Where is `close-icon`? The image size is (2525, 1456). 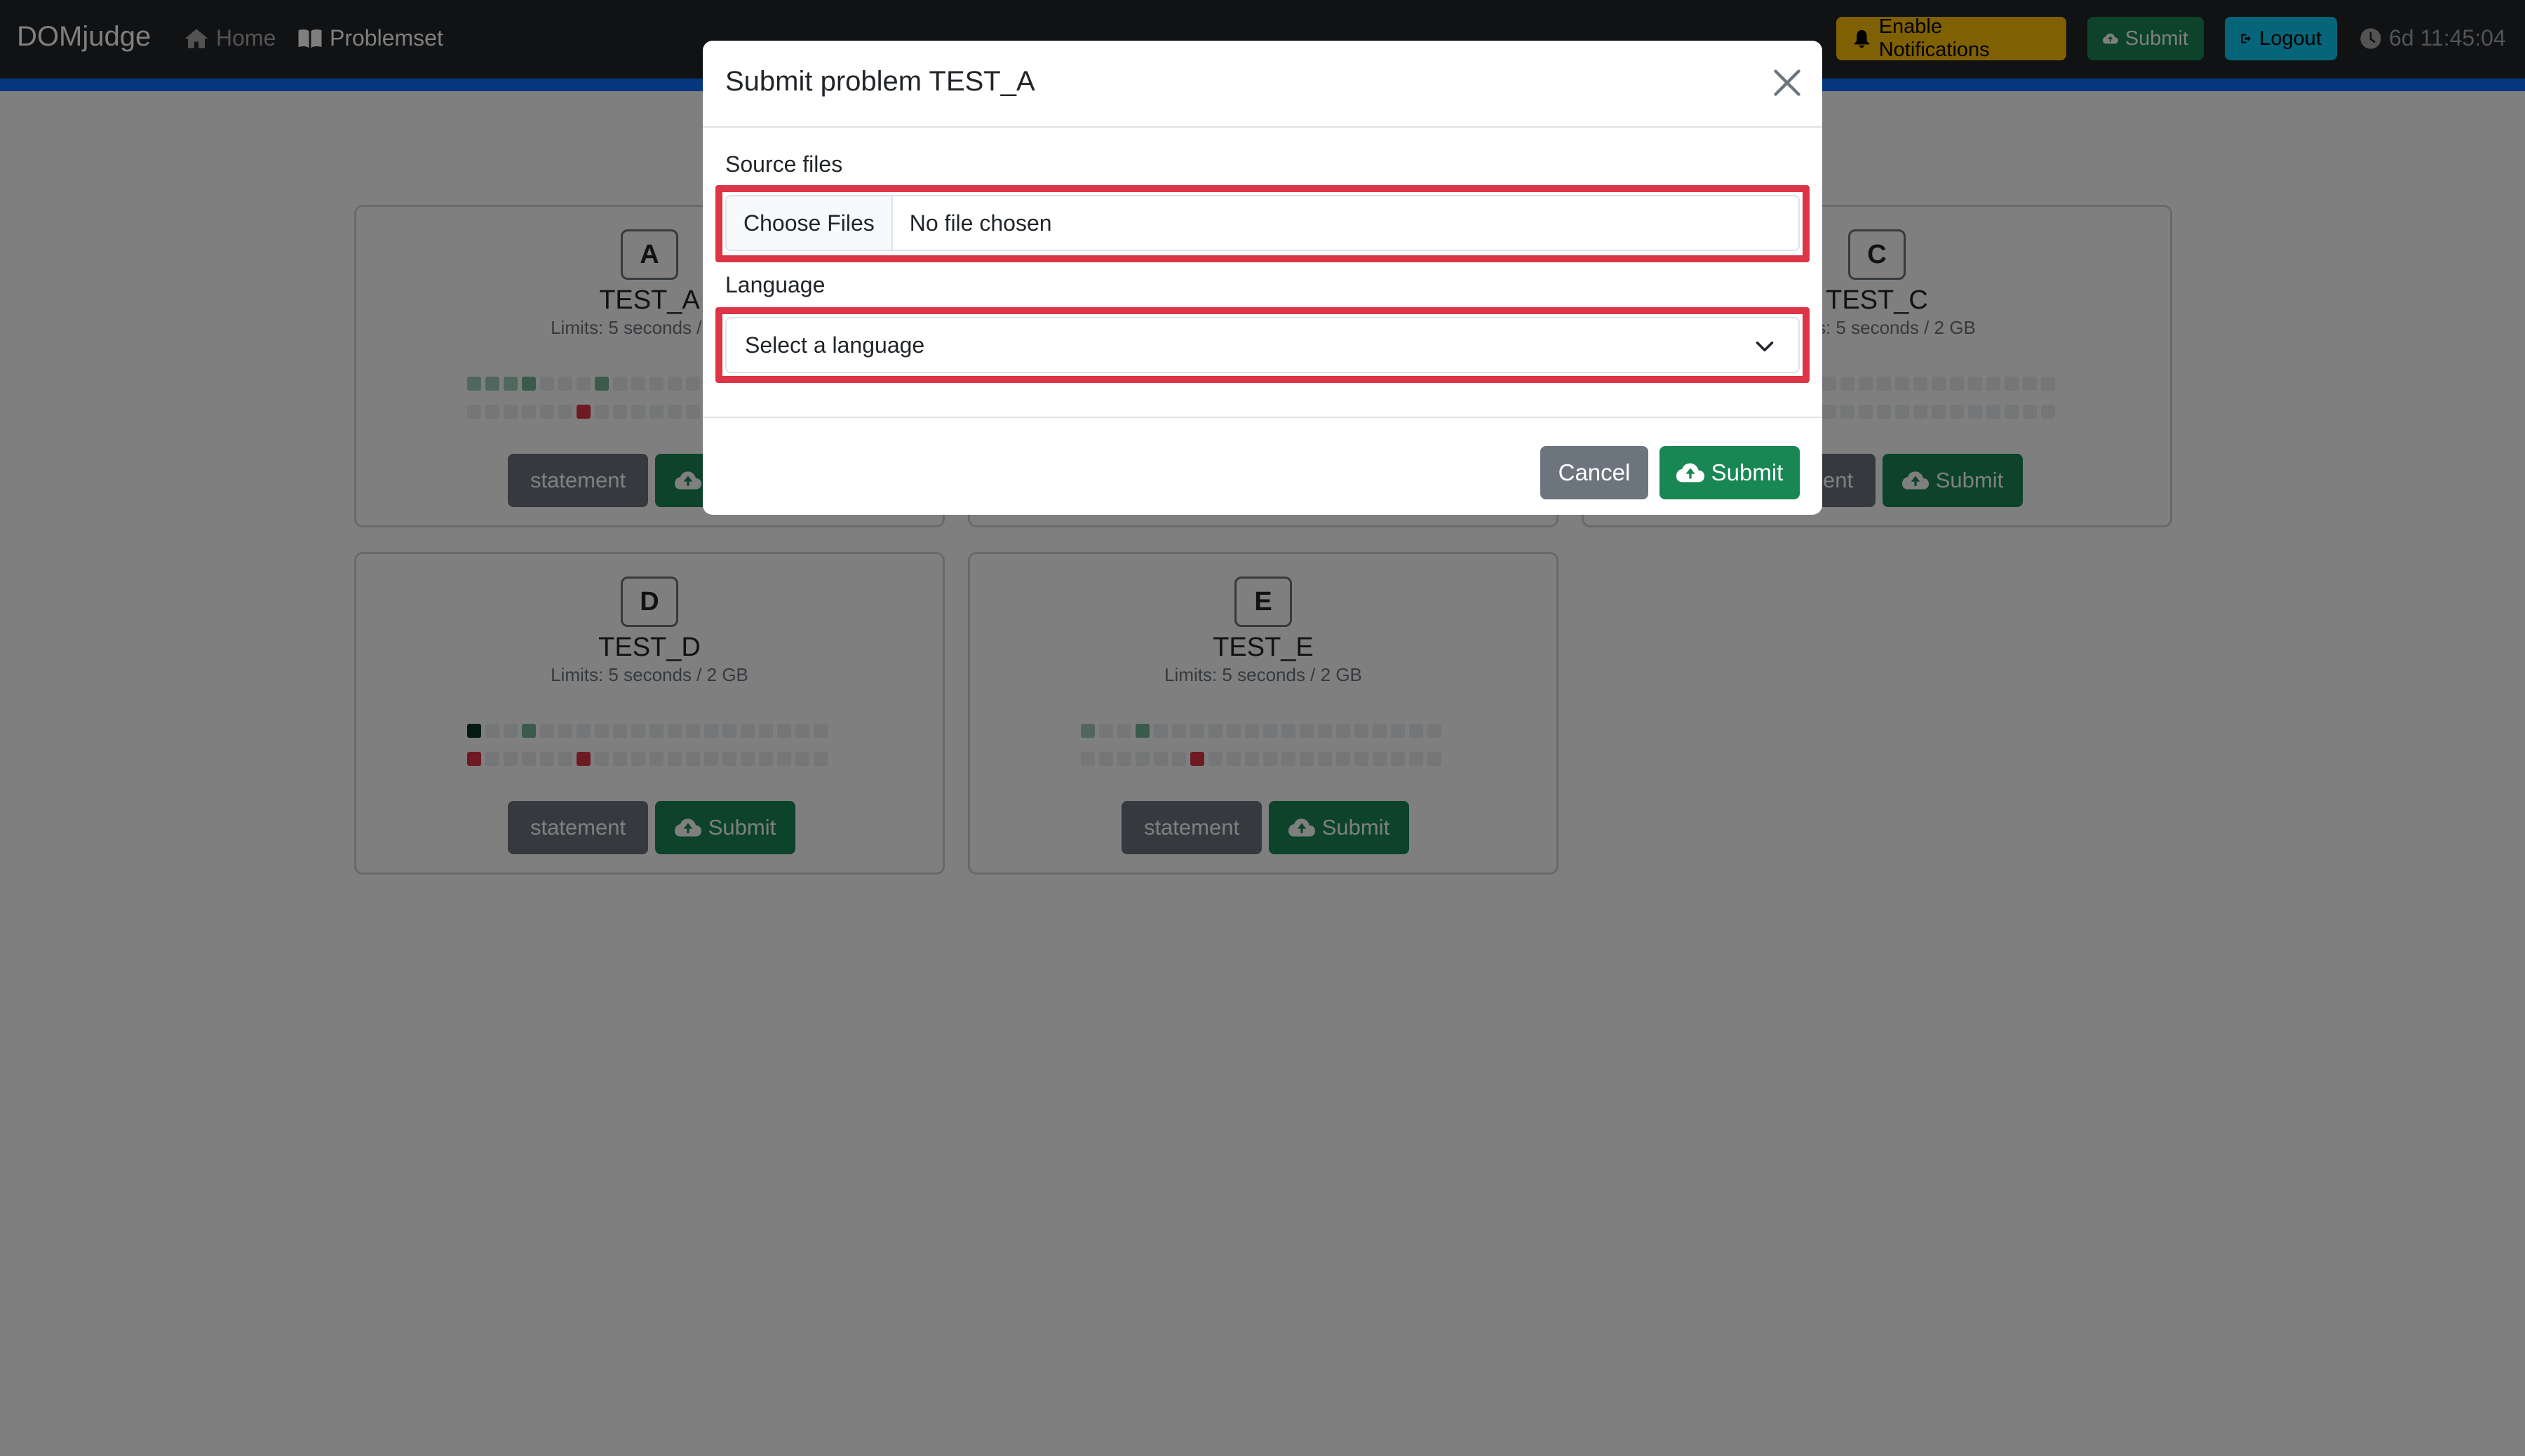 close-icon is located at coordinates (1787, 82).